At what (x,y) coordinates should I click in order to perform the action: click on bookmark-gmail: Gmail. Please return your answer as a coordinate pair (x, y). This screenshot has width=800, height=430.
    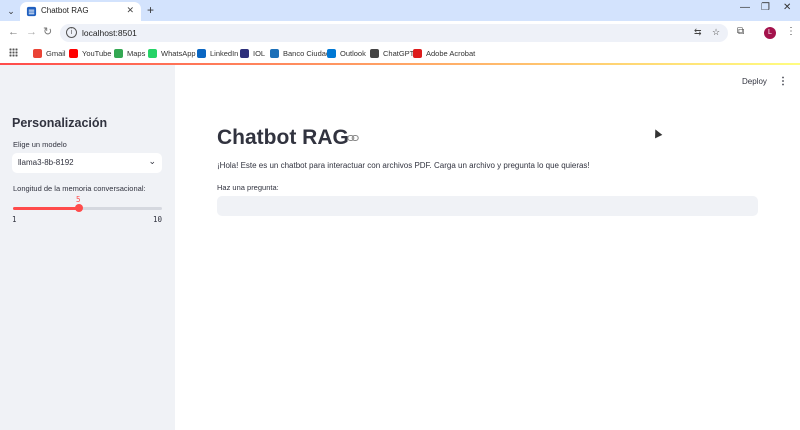
    Looking at the image, I should click on (49, 53).